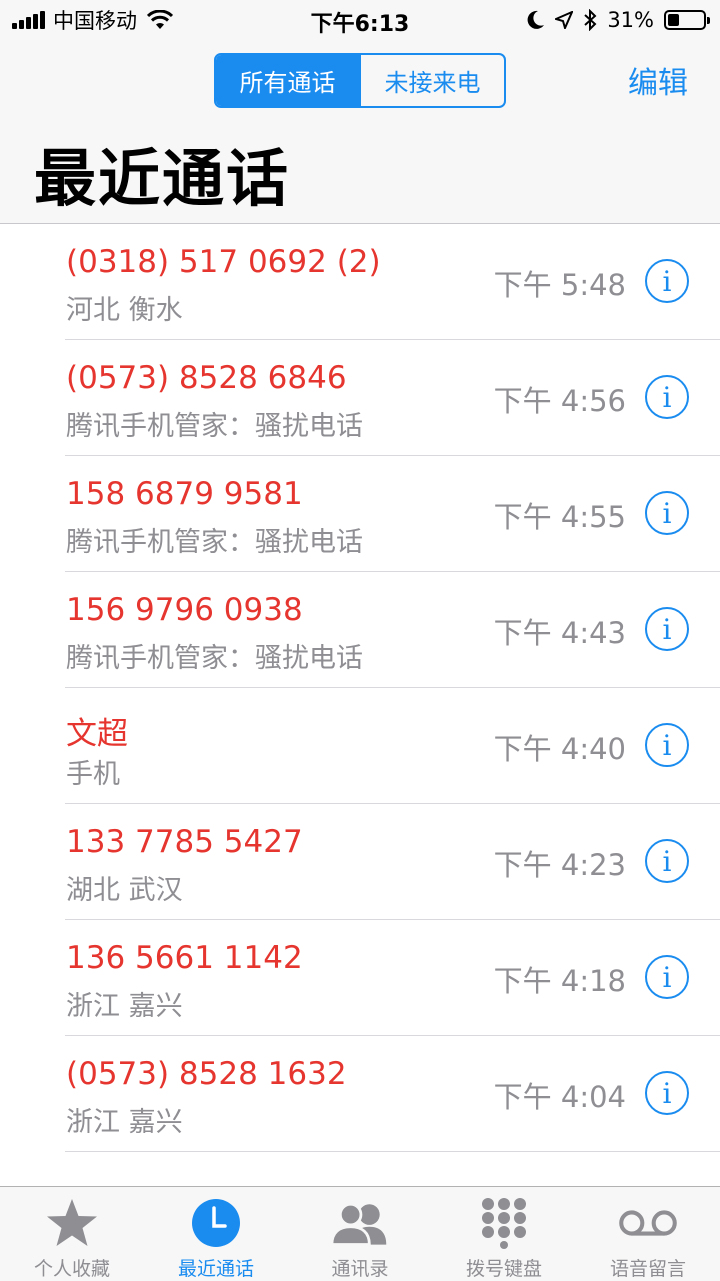 The image size is (720, 1281). What do you see at coordinates (559, 981) in the screenshot?
I see `call-time: 下午 4:18` at bounding box center [559, 981].